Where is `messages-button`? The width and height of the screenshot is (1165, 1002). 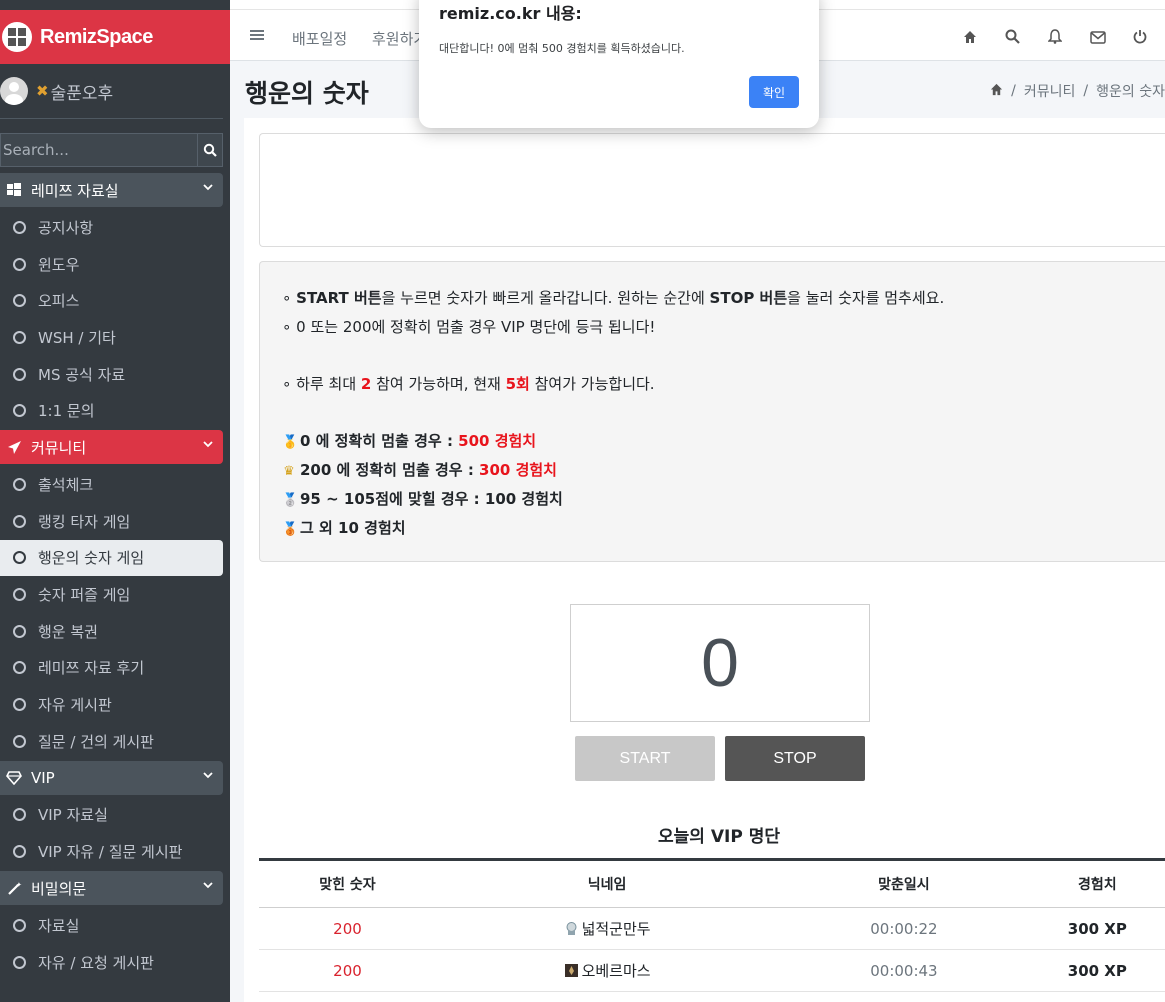
messages-button is located at coordinates (1098, 38).